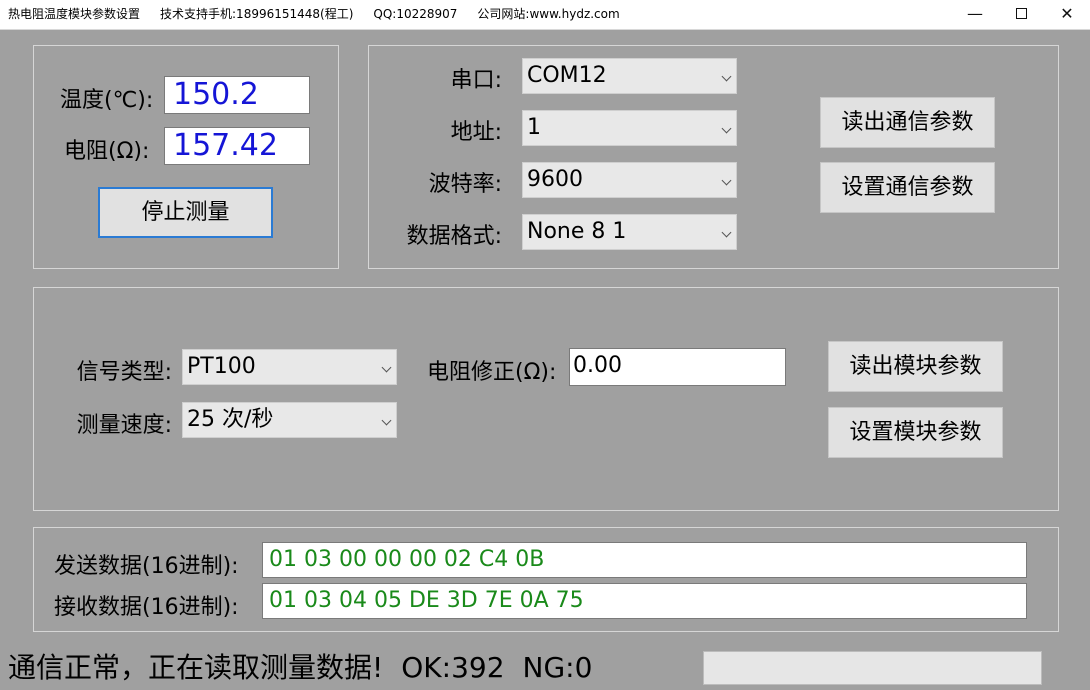  Describe the element at coordinates (74, 14) in the screenshot. I see `window-title: 热电阻温度模块参数设置` at that location.